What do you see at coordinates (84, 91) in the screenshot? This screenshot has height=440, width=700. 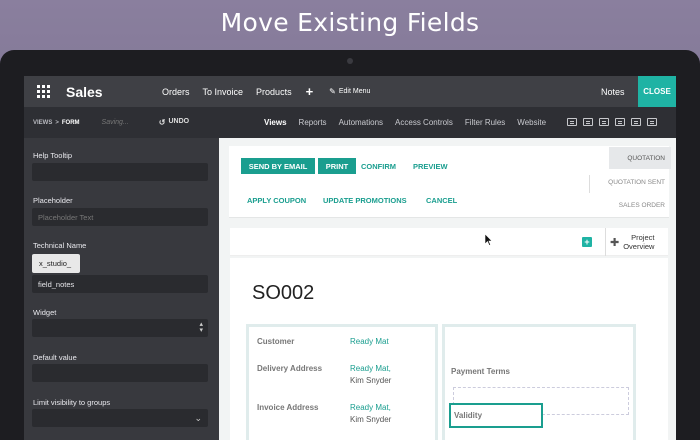 I see `app-title: Sales` at bounding box center [84, 91].